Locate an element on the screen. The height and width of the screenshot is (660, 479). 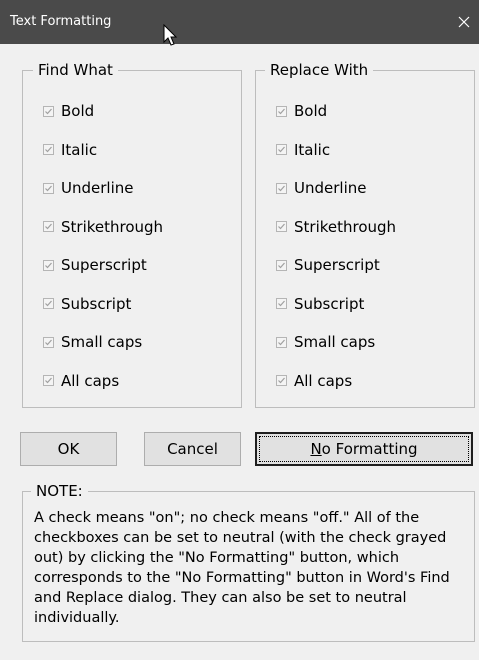
cancel-button: Cancel is located at coordinates (192, 449).